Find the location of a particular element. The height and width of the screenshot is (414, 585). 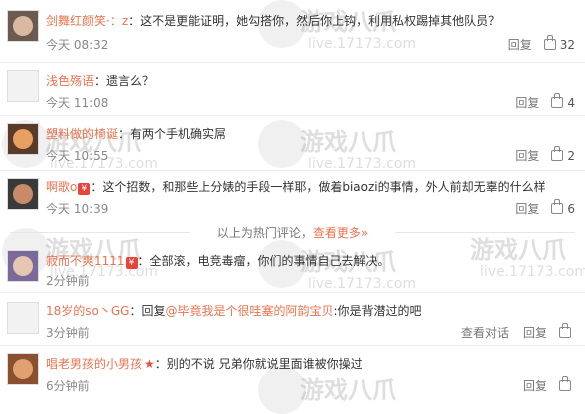

username-link: 18岁的so丶GG is located at coordinates (87, 311).